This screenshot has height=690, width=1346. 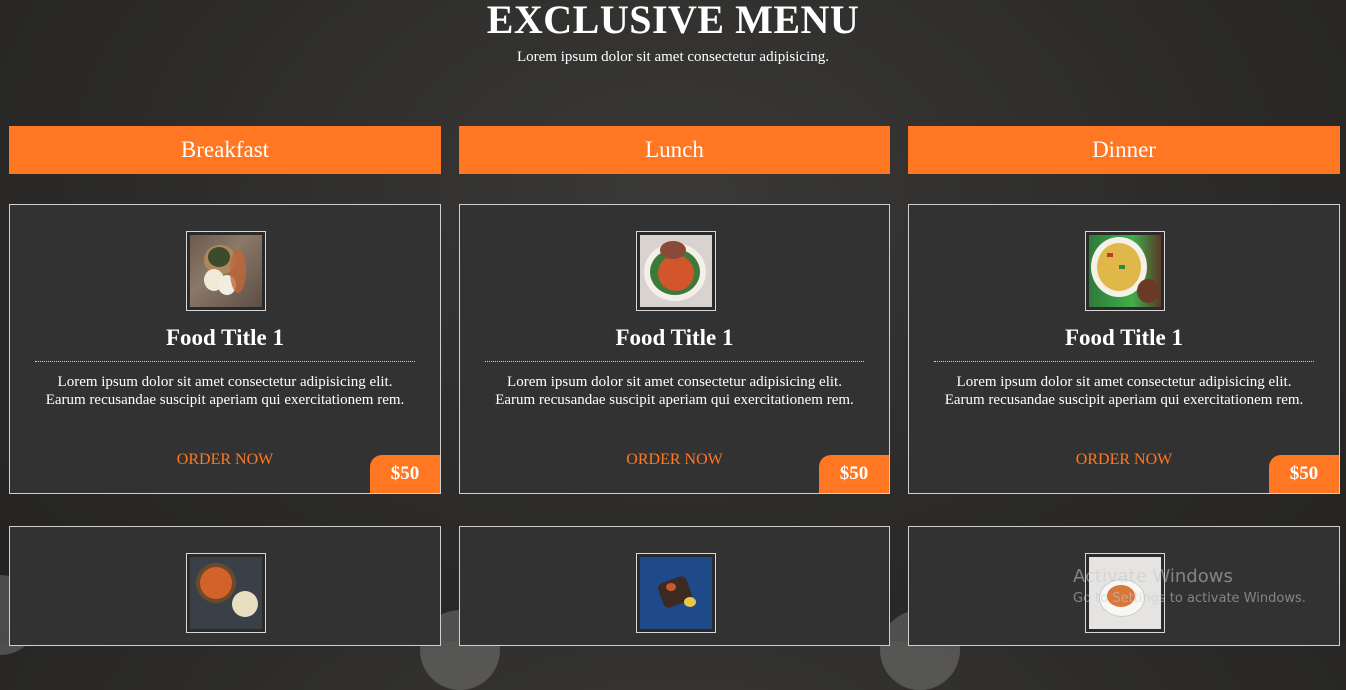 What do you see at coordinates (1124, 150) in the screenshot?
I see `tab-dinner: Dinner` at bounding box center [1124, 150].